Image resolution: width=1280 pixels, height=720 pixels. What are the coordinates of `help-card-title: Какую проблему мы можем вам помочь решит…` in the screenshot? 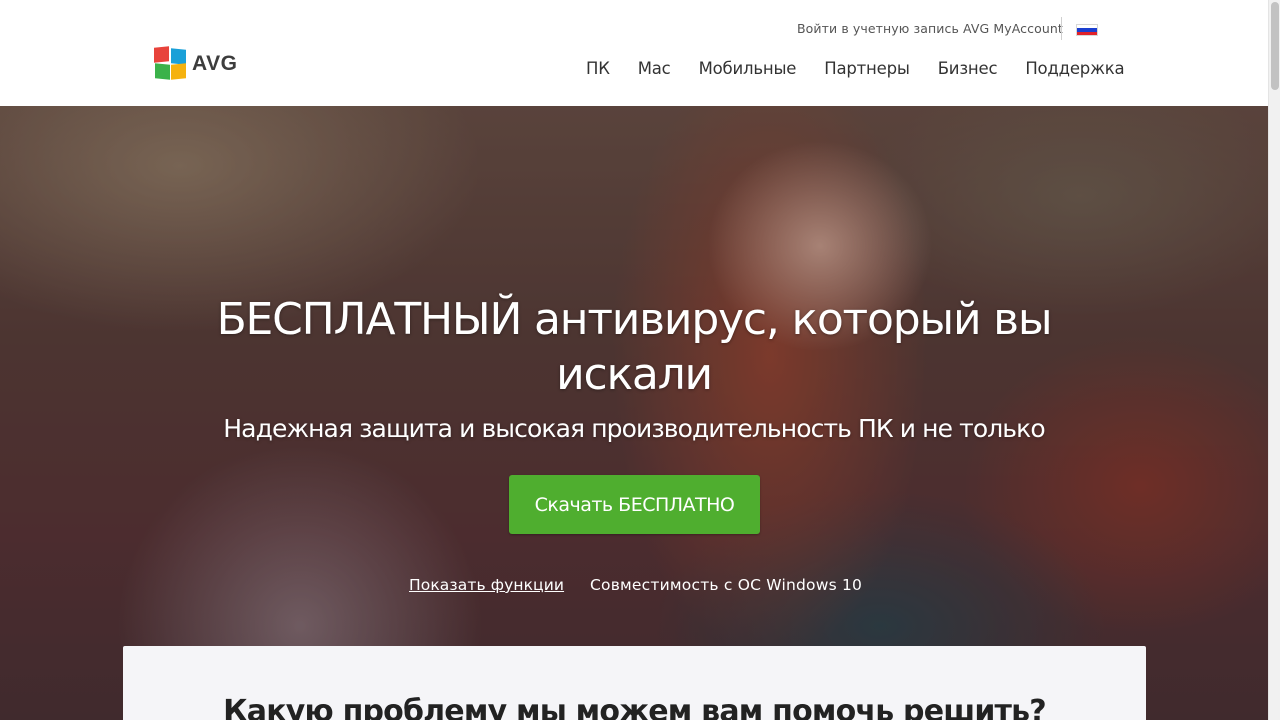 It's located at (635, 707).